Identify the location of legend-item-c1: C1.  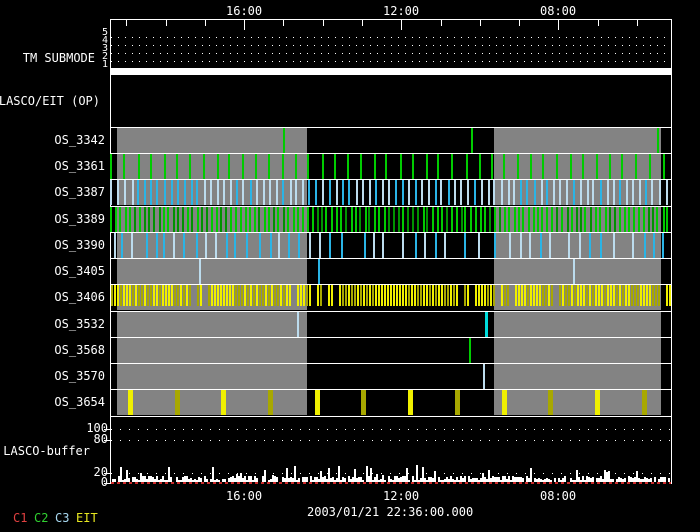
(20, 518).